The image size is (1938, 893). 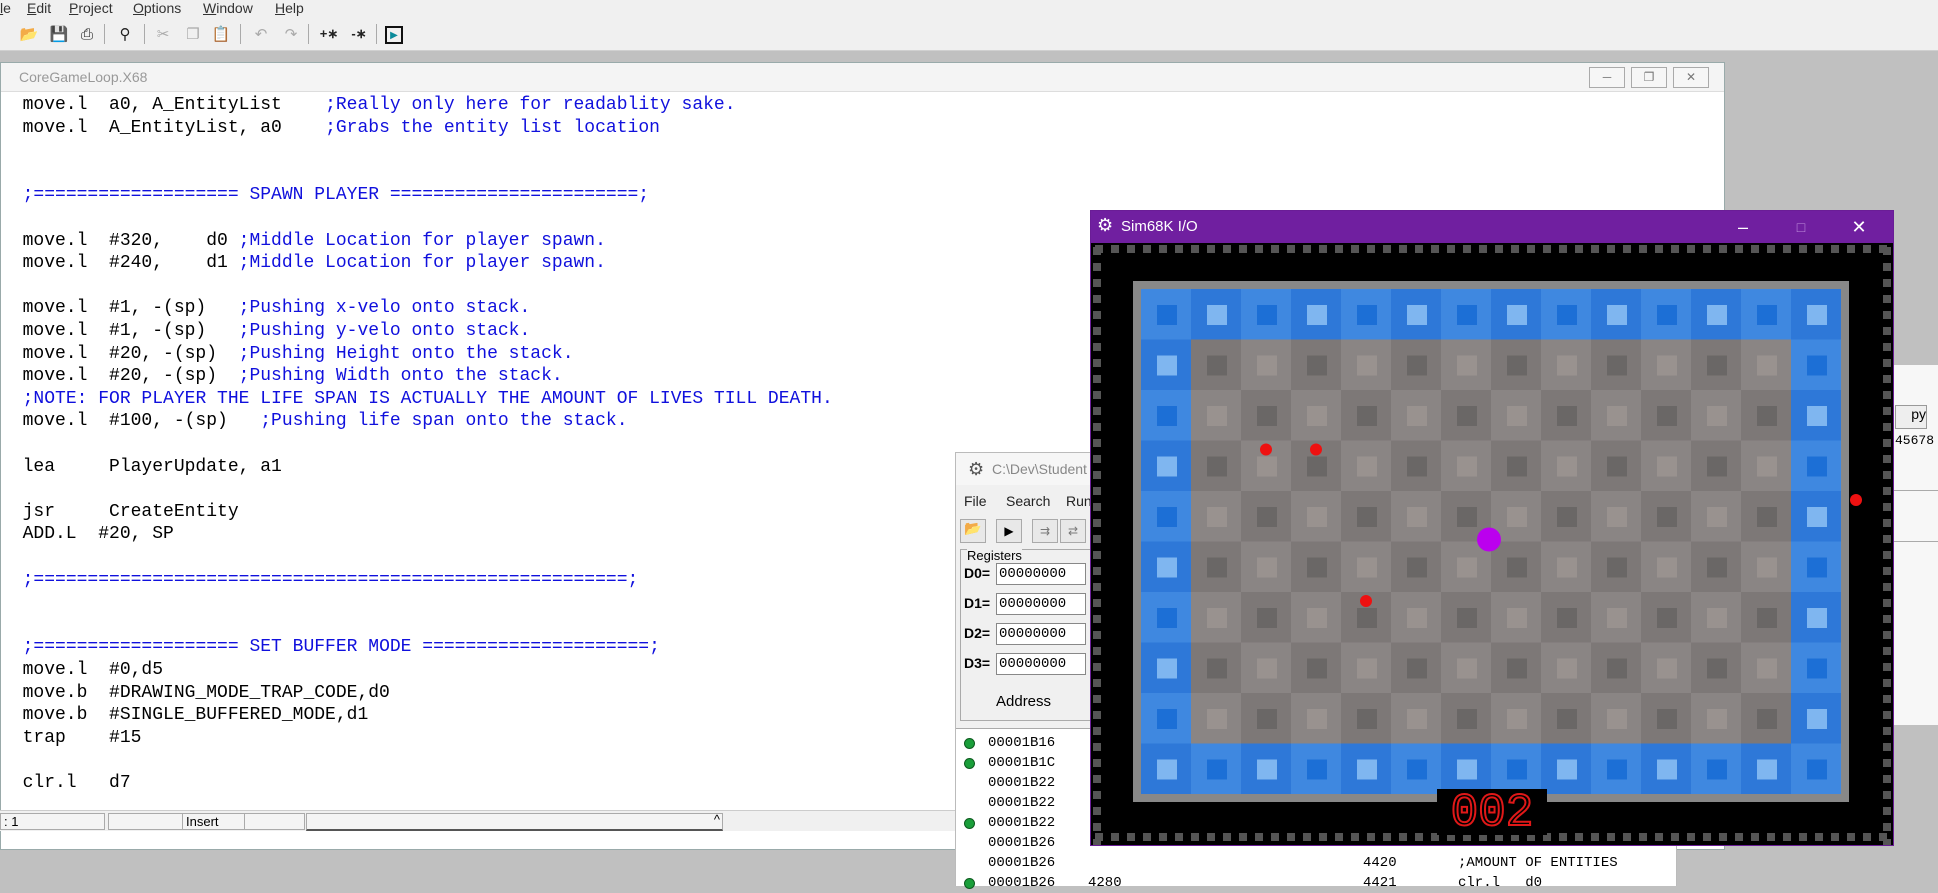 What do you see at coordinates (163, 34) in the screenshot?
I see `cut-icon: ✂` at bounding box center [163, 34].